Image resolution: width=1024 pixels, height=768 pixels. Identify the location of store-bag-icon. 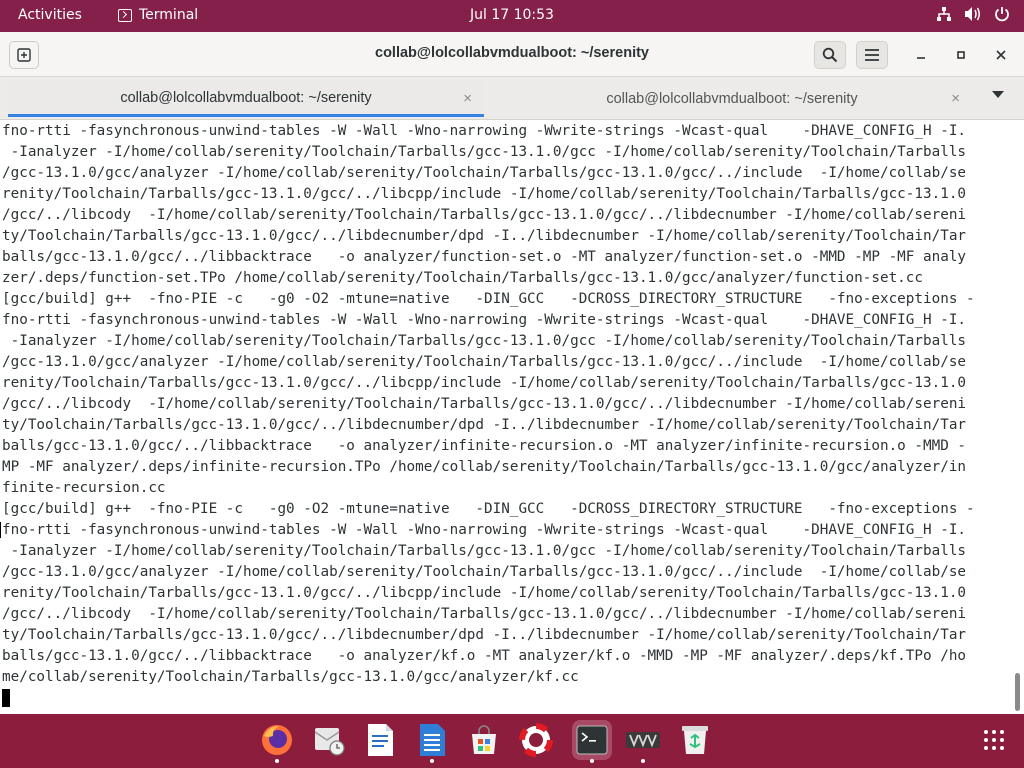
(484, 739).